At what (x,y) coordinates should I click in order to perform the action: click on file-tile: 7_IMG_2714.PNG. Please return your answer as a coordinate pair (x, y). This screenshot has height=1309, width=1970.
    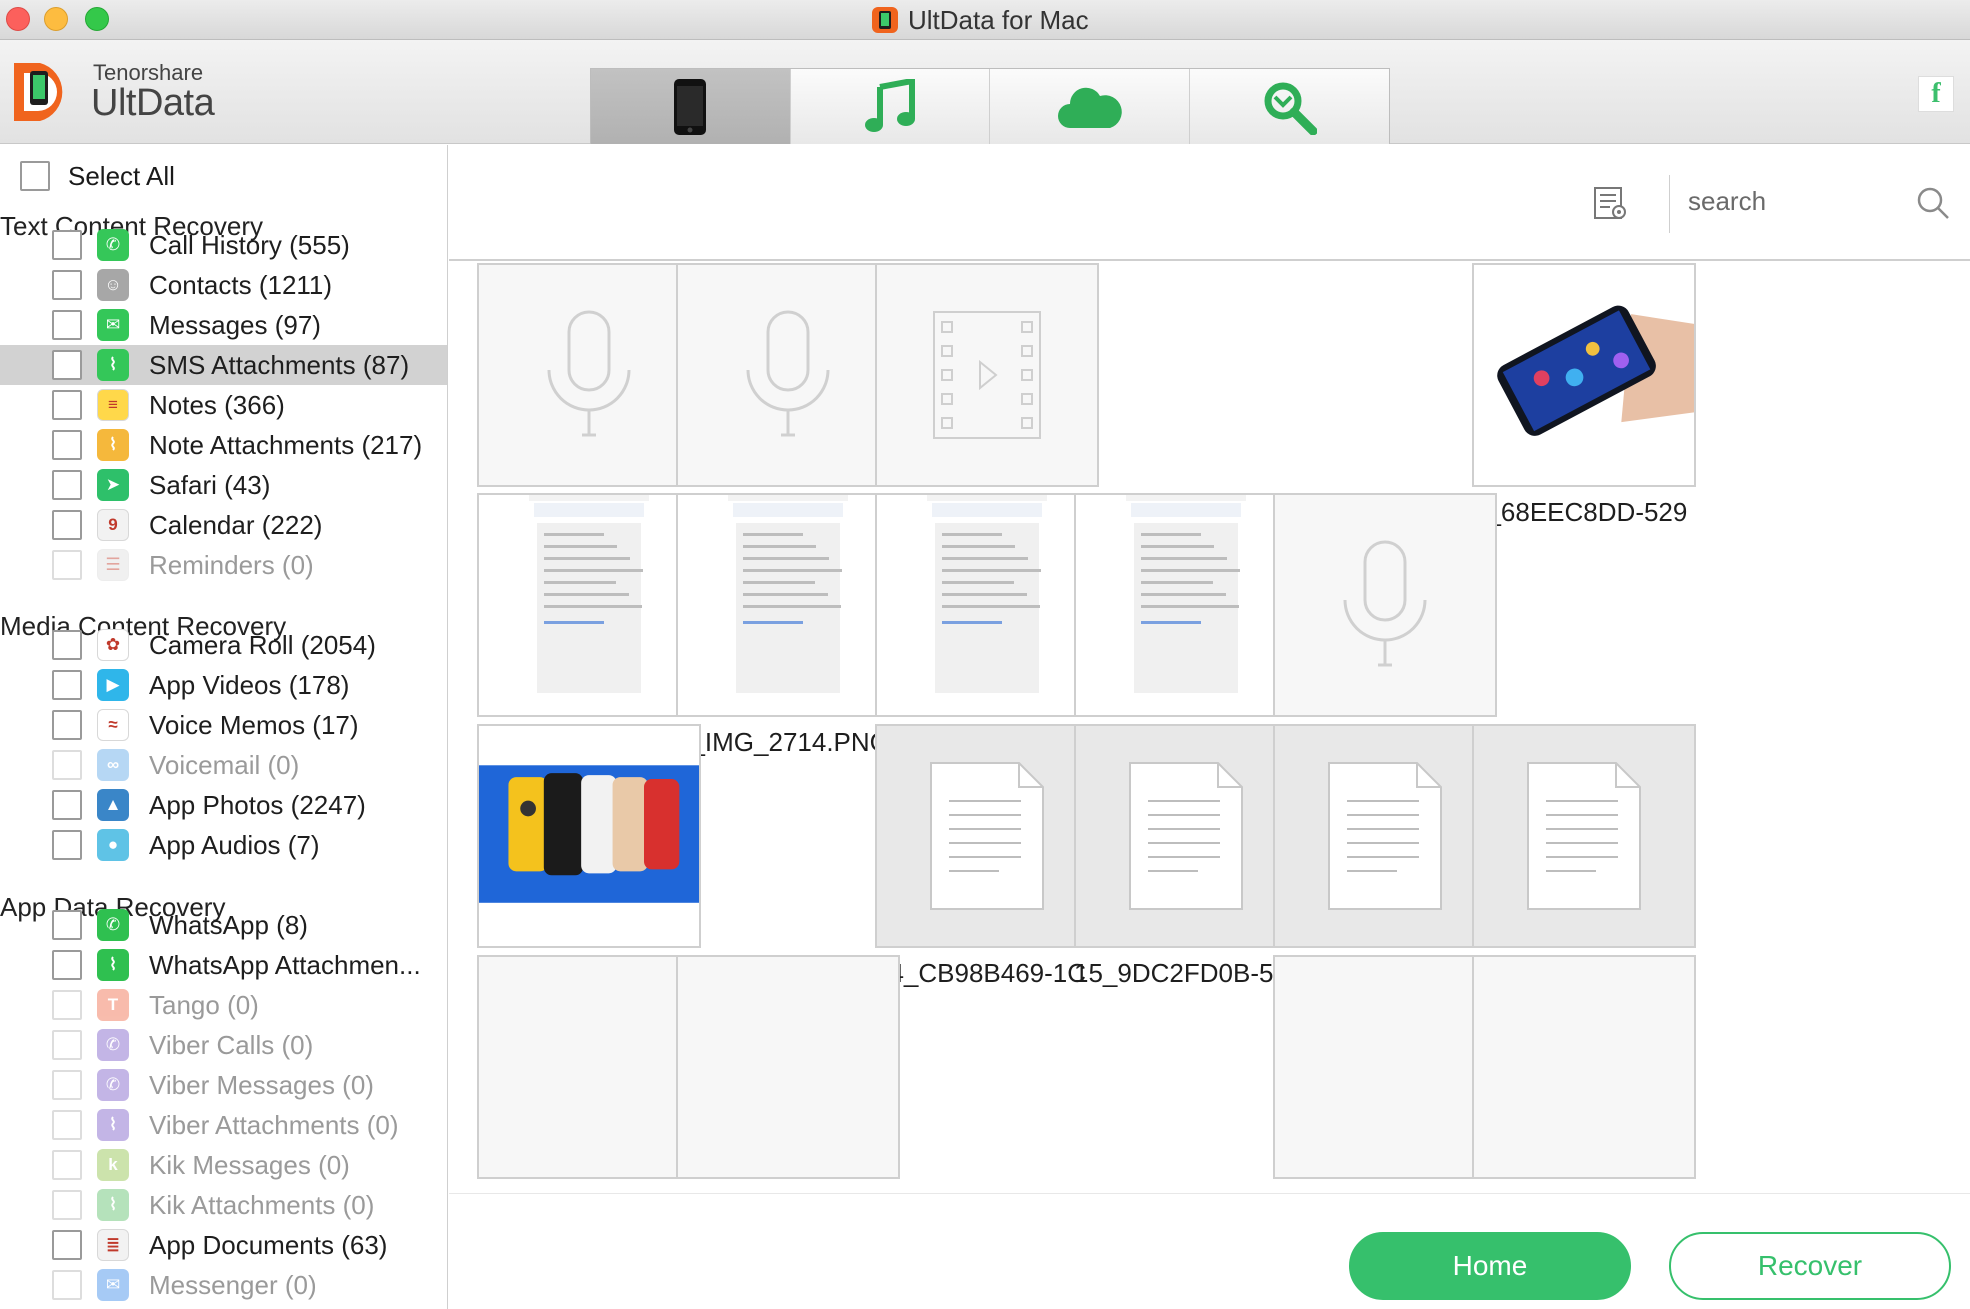
    Looking at the image, I should click on (788, 625).